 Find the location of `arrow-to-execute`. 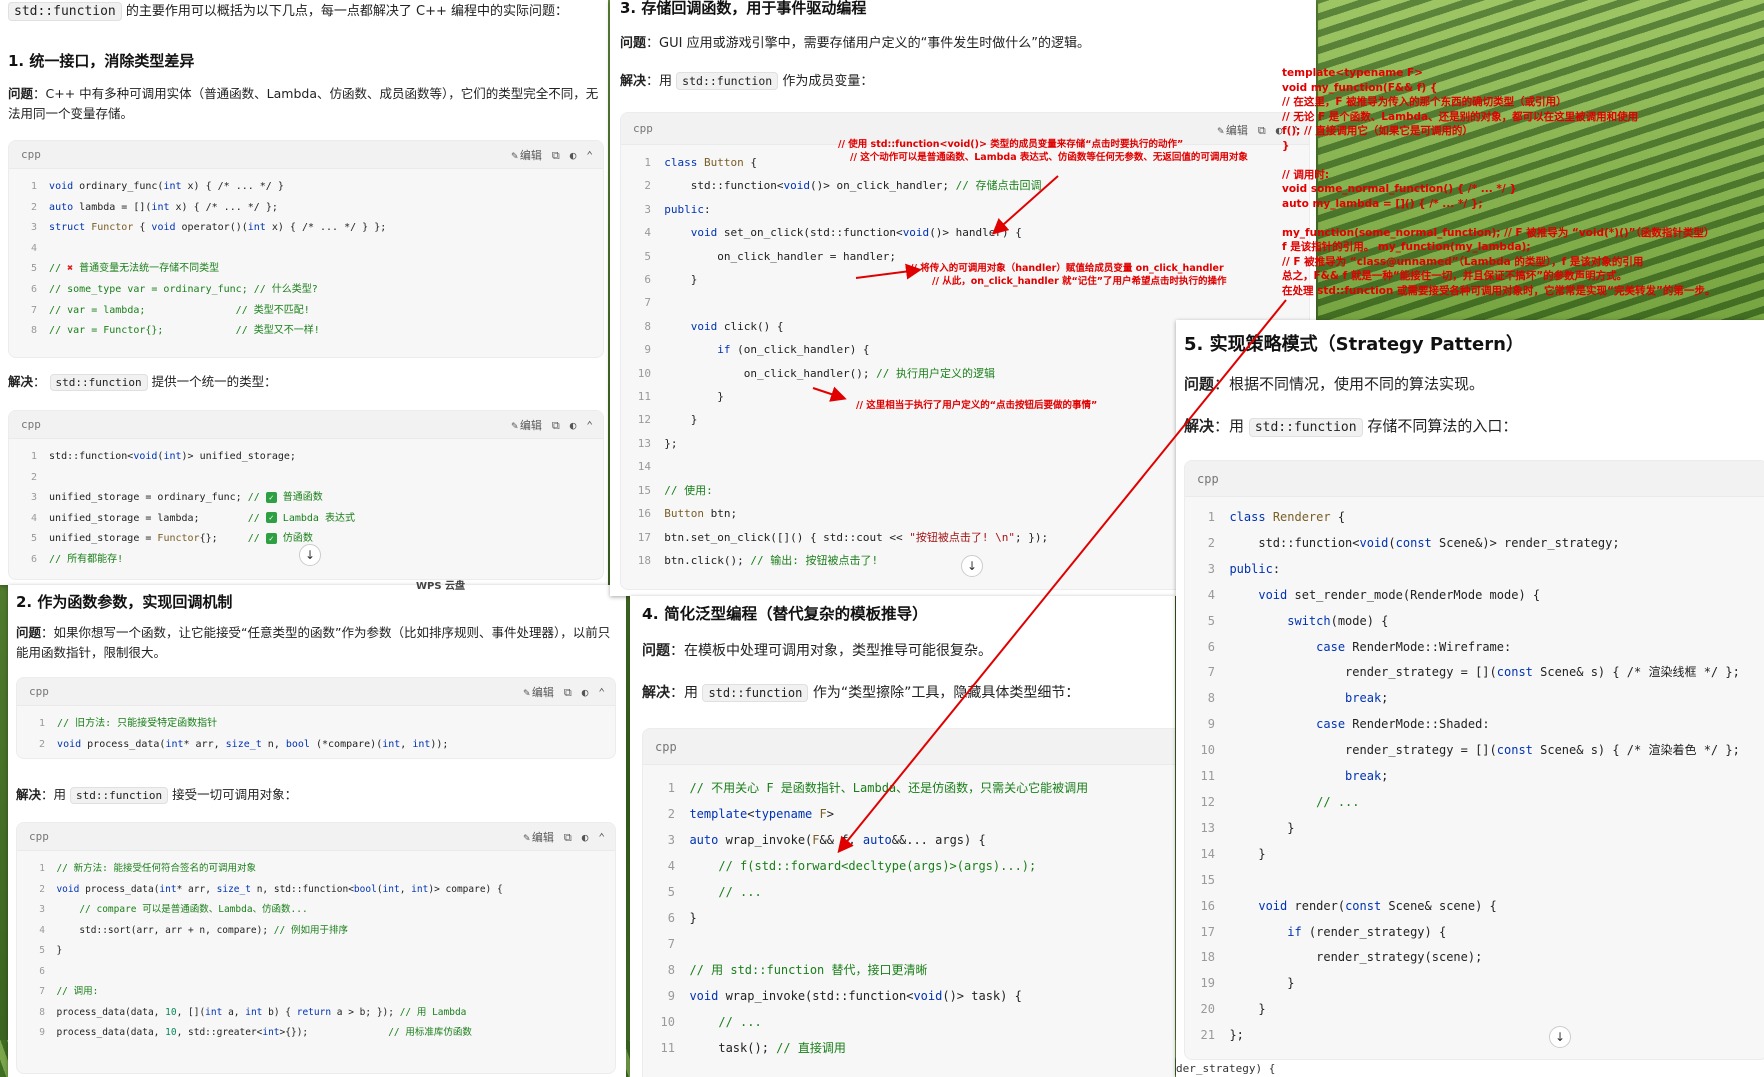

arrow-to-execute is located at coordinates (829, 394).